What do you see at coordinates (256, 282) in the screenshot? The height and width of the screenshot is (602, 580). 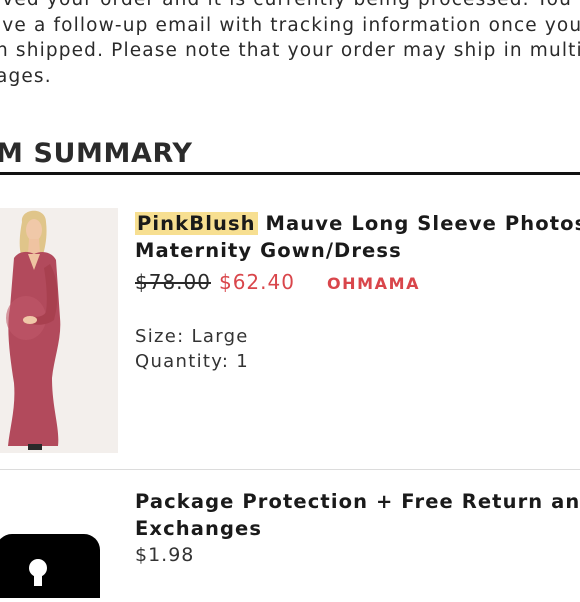 I see `sale-price: $62.40` at bounding box center [256, 282].